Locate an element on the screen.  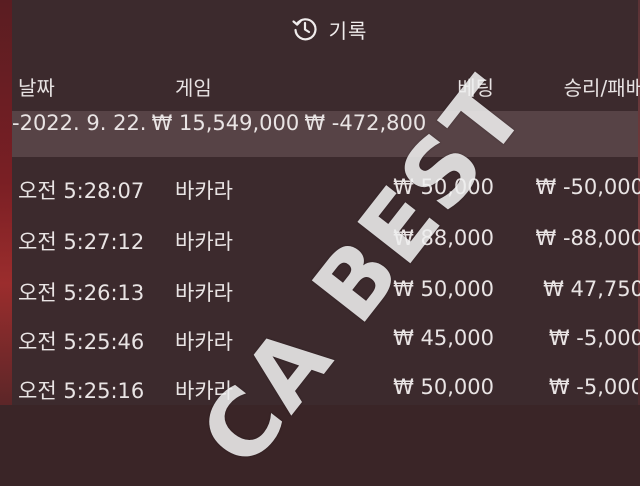
column-headers: 날짜 게임 베팅 승리/패배 is located at coordinates (325, 86).